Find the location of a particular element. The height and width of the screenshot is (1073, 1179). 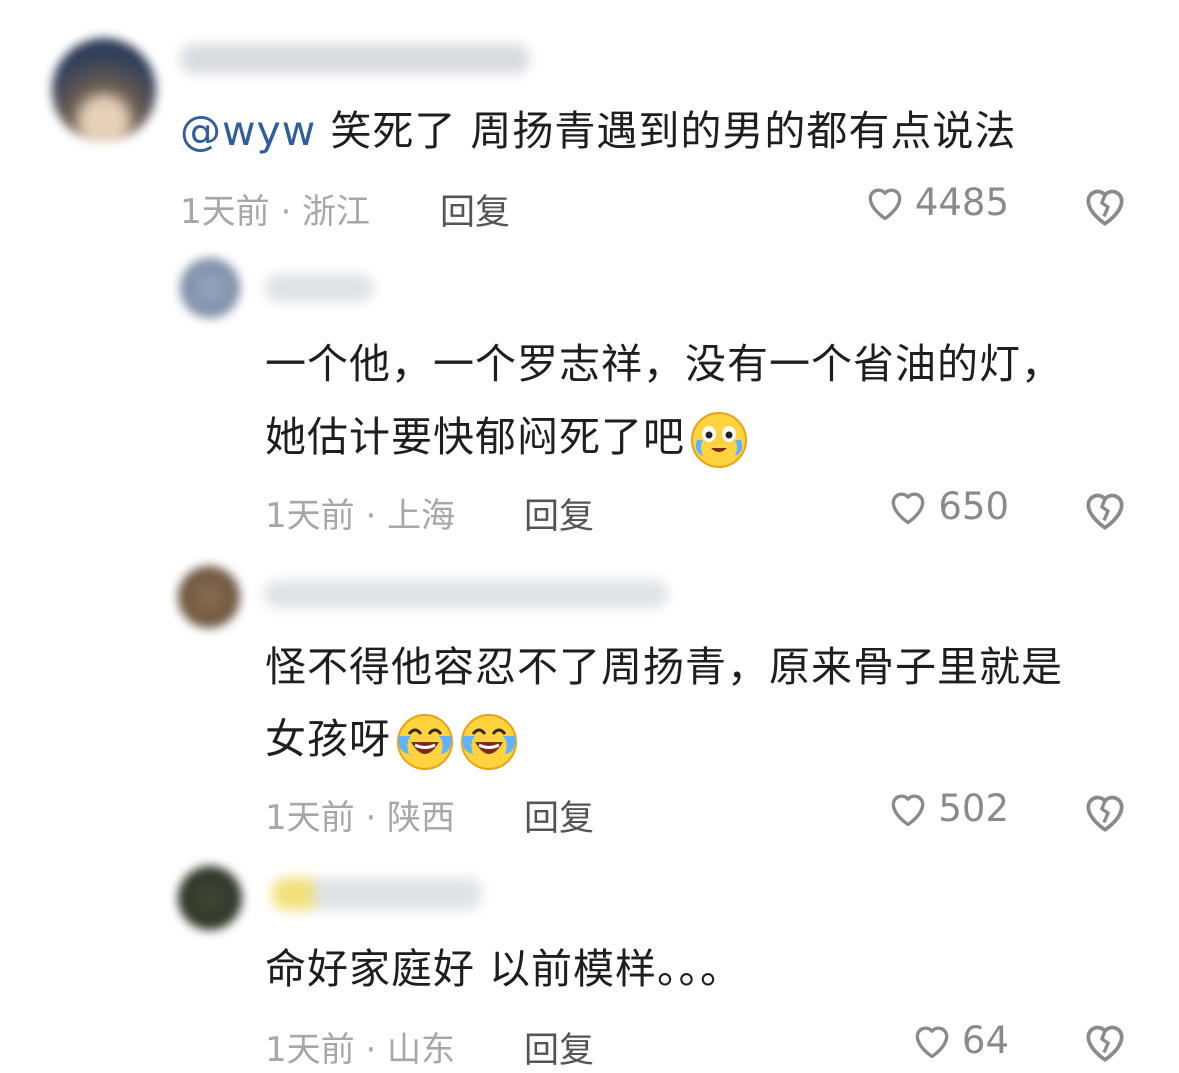

like-count: 502 is located at coordinates (973, 808).